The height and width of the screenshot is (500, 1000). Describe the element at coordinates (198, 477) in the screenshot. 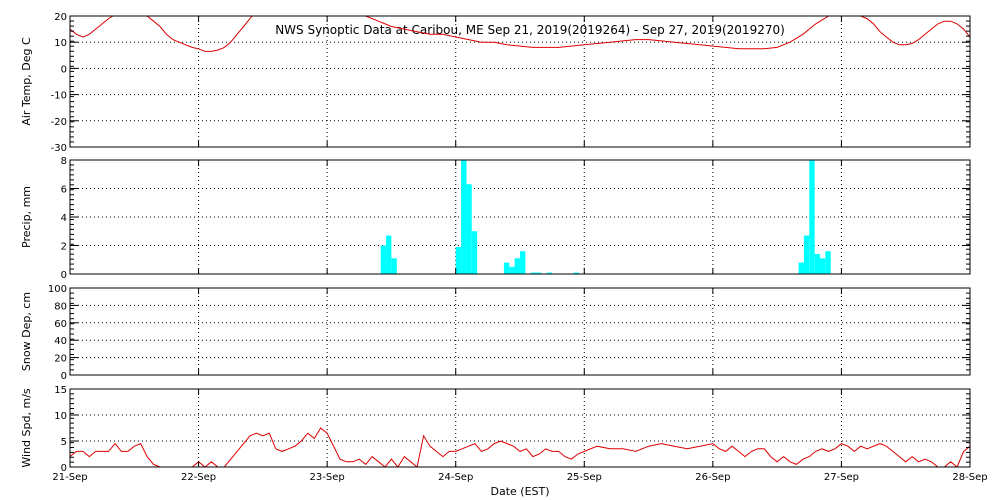

I see `x-tick-label: 22-Sep` at that location.